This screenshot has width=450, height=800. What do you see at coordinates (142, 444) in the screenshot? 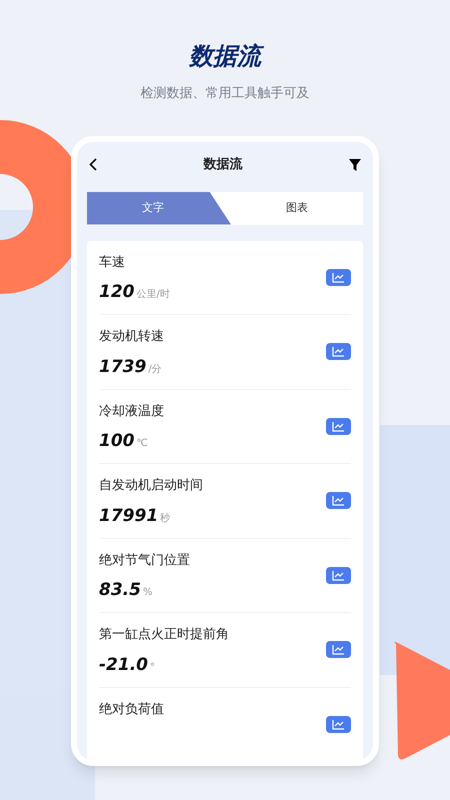
I see `item-unit: ℃` at bounding box center [142, 444].